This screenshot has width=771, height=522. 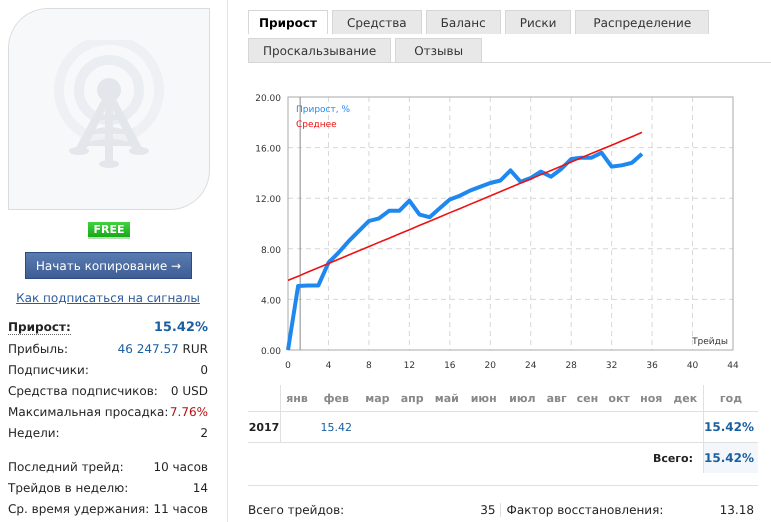 What do you see at coordinates (109, 230) in the screenshot?
I see `free-badge: FREE` at bounding box center [109, 230].